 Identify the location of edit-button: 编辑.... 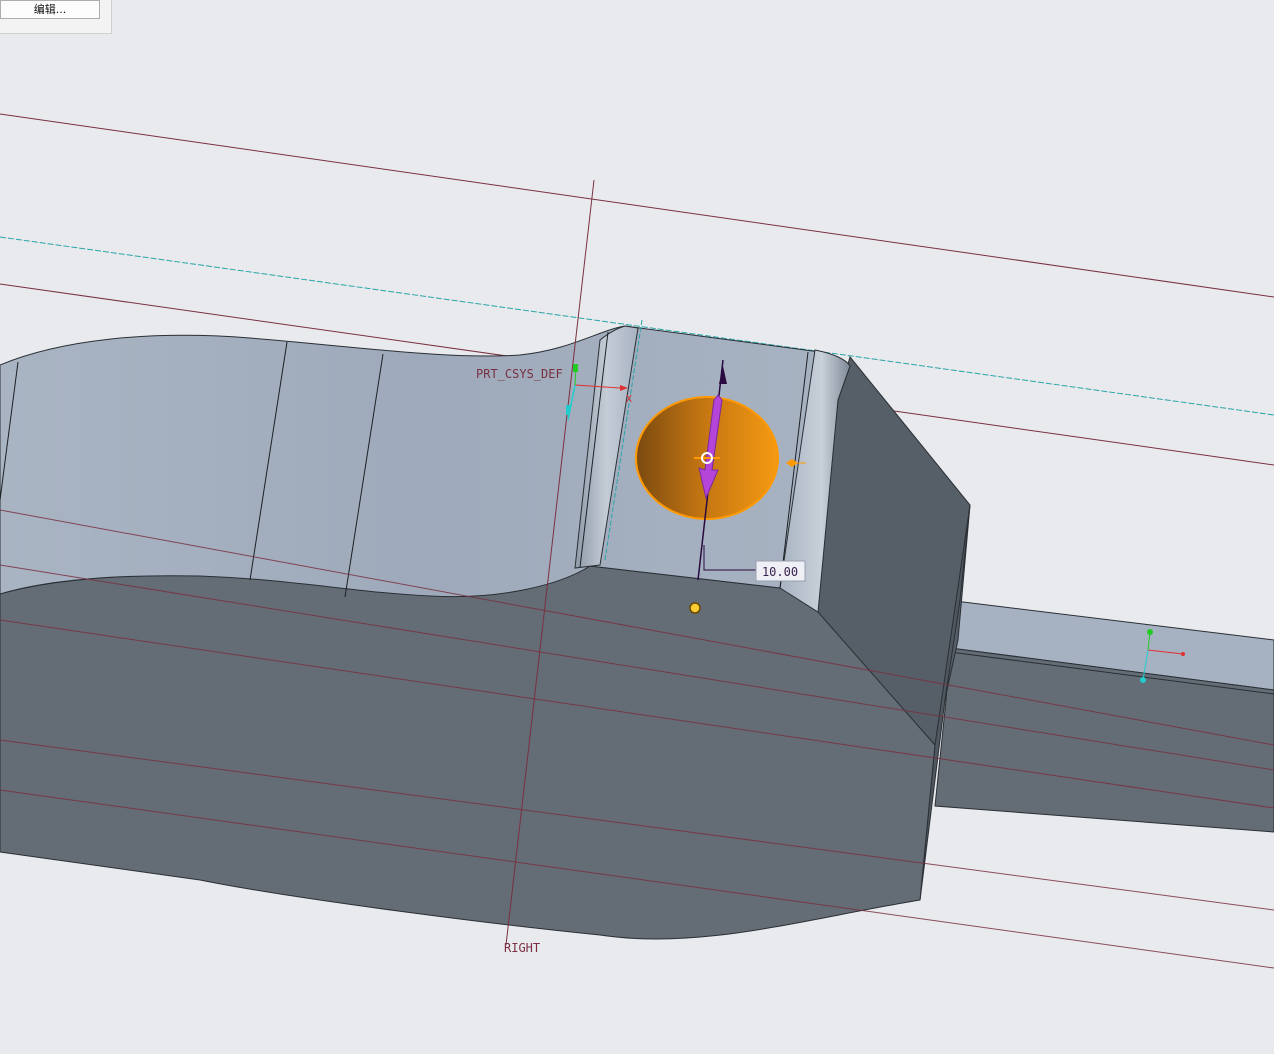
(50, 9).